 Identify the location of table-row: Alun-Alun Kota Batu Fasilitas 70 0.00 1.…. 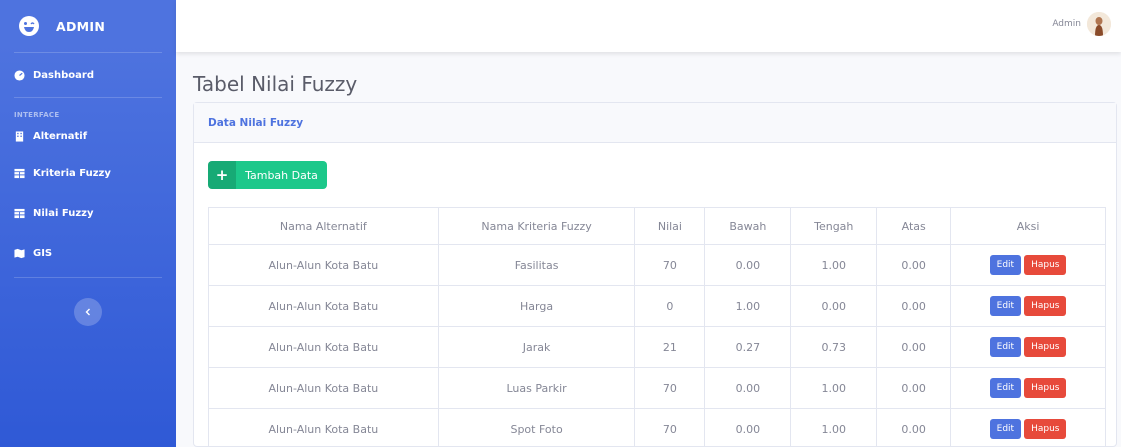
(657, 265).